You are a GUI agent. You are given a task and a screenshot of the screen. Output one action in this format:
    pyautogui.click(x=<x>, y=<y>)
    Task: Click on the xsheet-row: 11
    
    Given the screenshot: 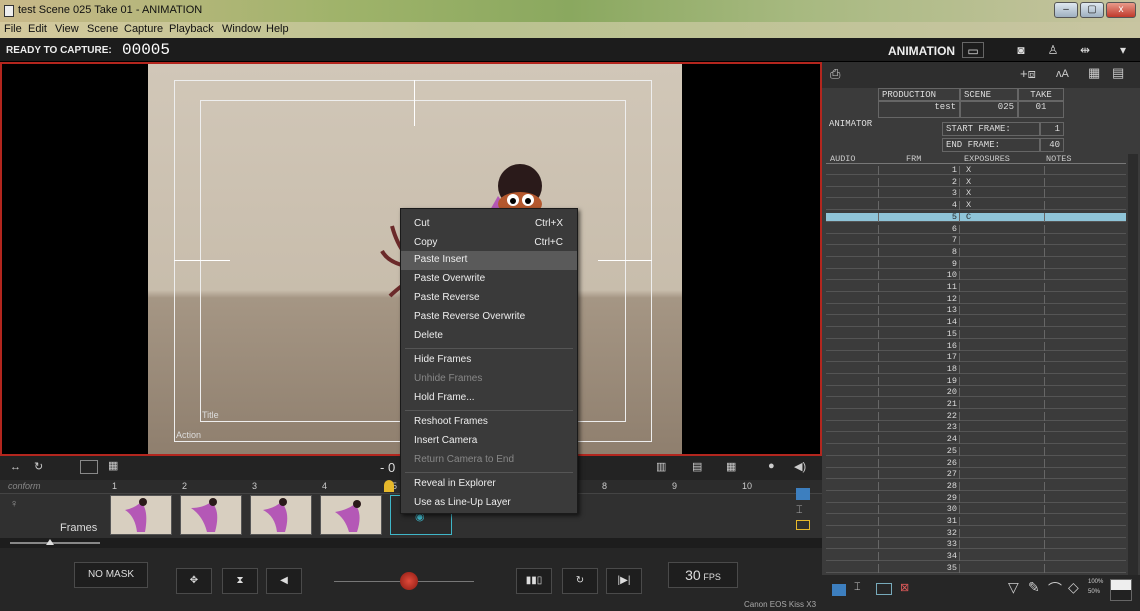 What is the action you would take?
    pyautogui.click(x=976, y=287)
    